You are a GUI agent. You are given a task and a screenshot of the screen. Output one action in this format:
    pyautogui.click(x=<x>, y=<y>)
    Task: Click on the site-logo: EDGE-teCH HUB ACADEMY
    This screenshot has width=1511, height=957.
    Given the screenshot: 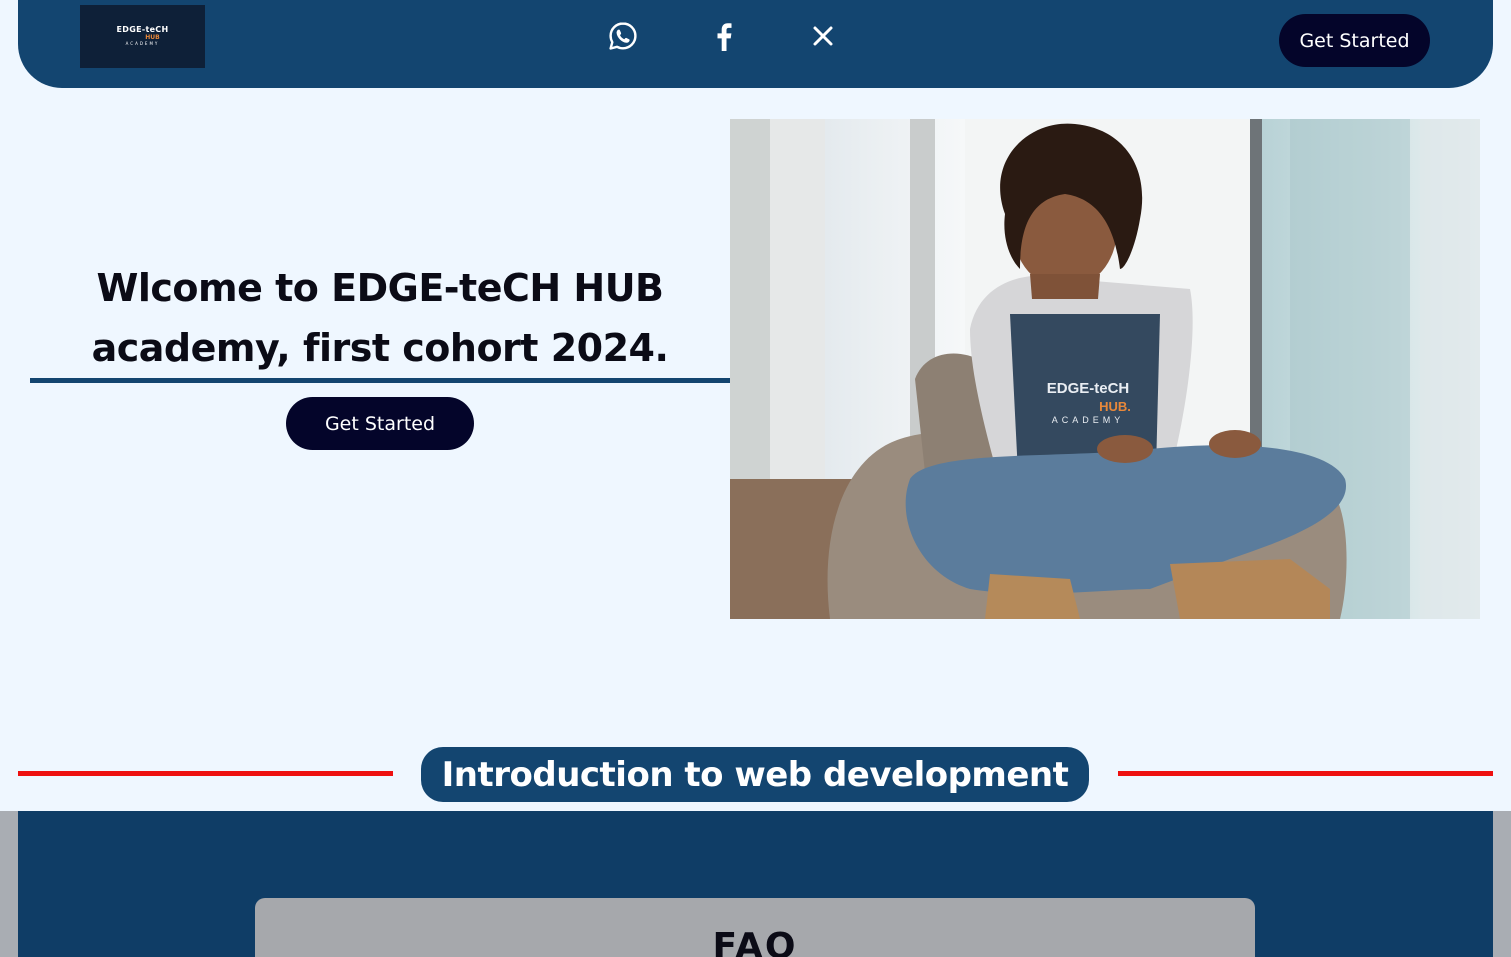 What is the action you would take?
    pyautogui.click(x=142, y=36)
    